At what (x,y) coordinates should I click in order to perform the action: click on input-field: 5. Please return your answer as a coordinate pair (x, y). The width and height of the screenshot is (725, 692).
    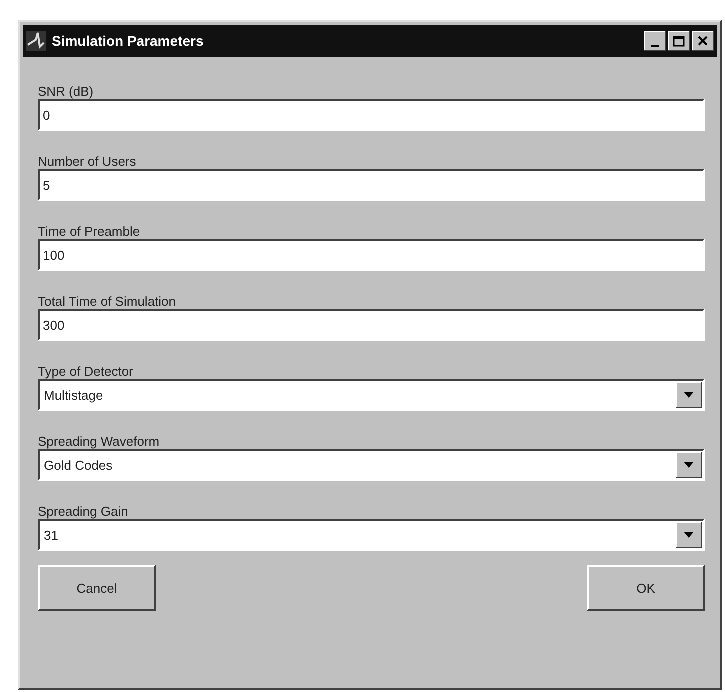
    Looking at the image, I should click on (371, 185).